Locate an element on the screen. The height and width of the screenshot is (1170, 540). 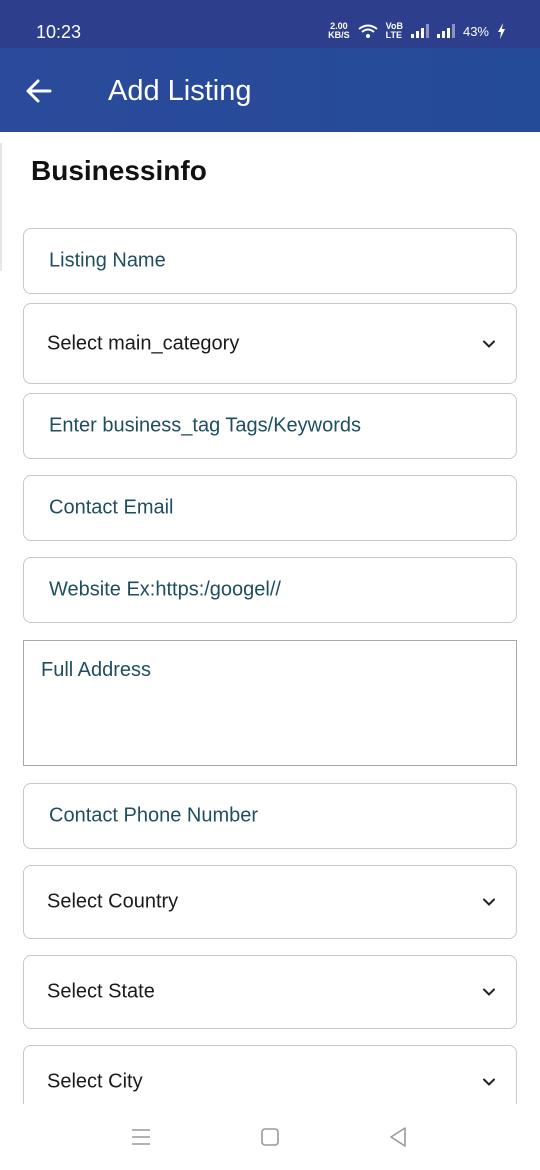
arrow-left-icon is located at coordinates (39, 91).